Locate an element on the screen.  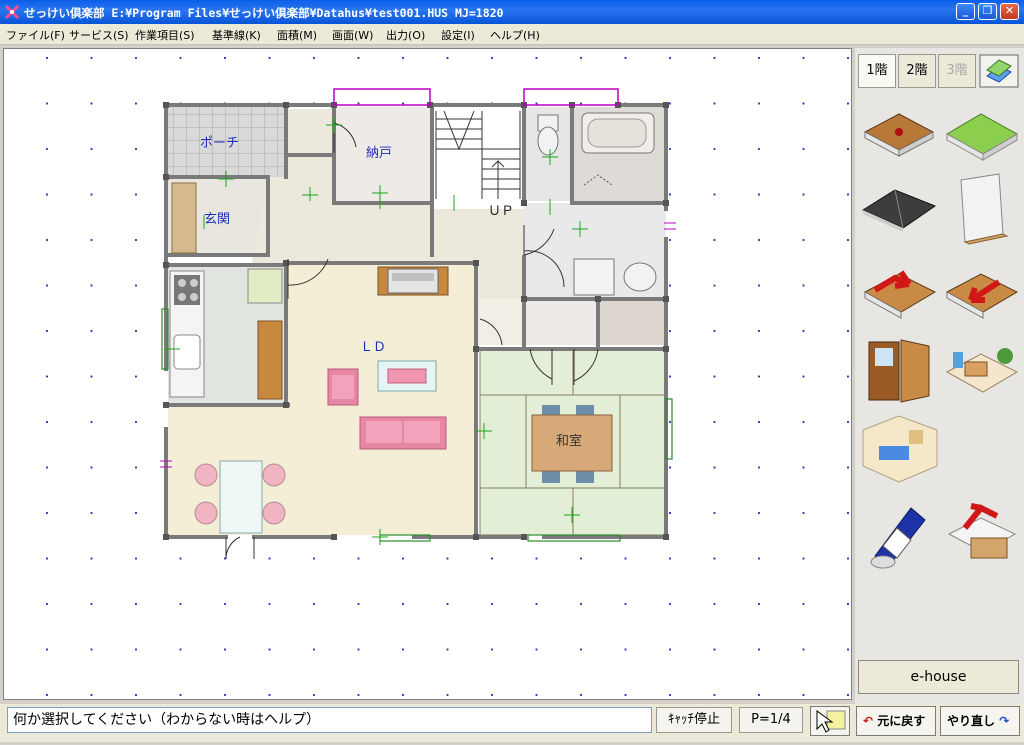
tool-panel: 1階 2階 3階 e-house is located at coordinates (939, 376).